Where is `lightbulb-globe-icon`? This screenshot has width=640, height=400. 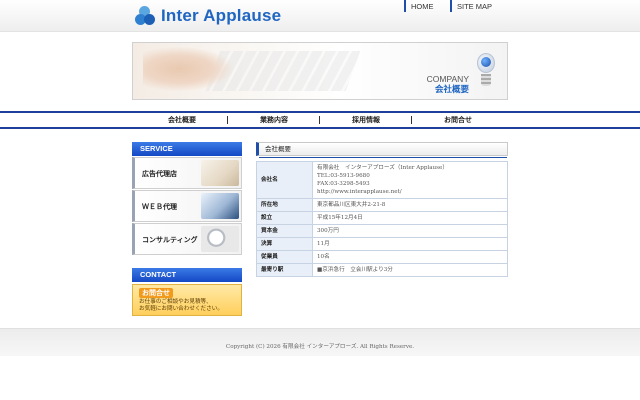
lightbulb-globe-icon is located at coordinates (486, 73).